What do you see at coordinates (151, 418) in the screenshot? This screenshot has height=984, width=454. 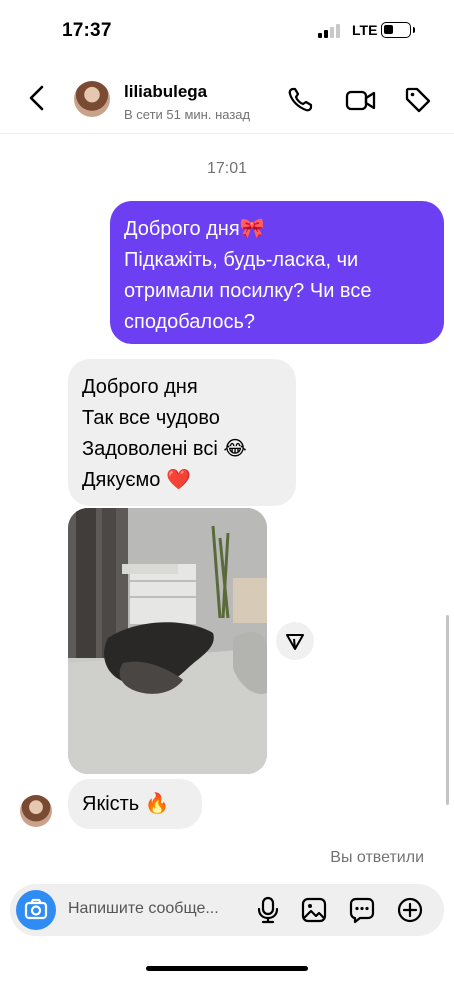 I see `message-line: Так все чудово` at bounding box center [151, 418].